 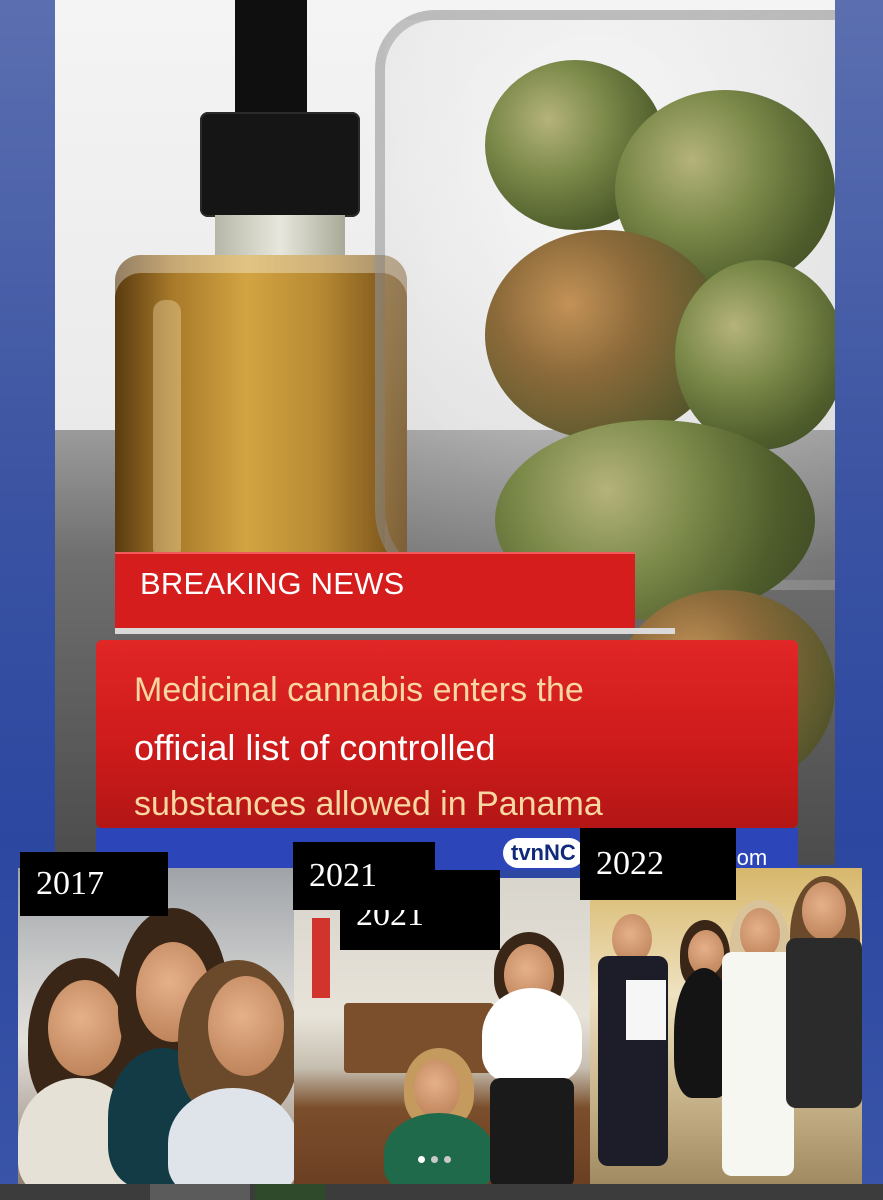 What do you see at coordinates (315, 747) in the screenshot?
I see `headline-line-2: official list of controlled` at bounding box center [315, 747].